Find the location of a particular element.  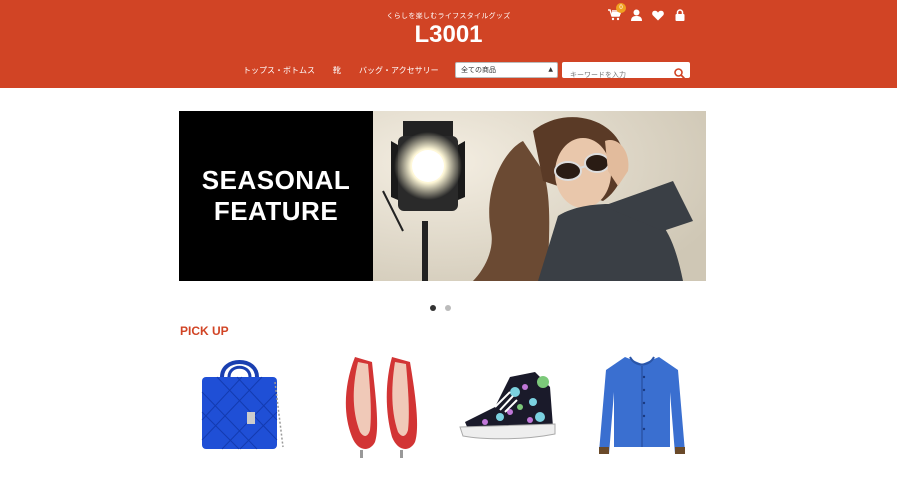

carousel-dots is located at coordinates (440, 308).